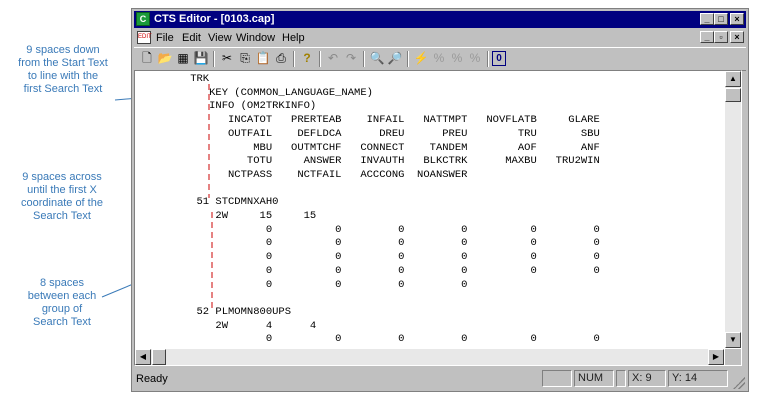 This screenshot has width=757, height=394. What do you see at coordinates (421, 58) in the screenshot?
I see `tool-a-icon: ⚡` at bounding box center [421, 58].